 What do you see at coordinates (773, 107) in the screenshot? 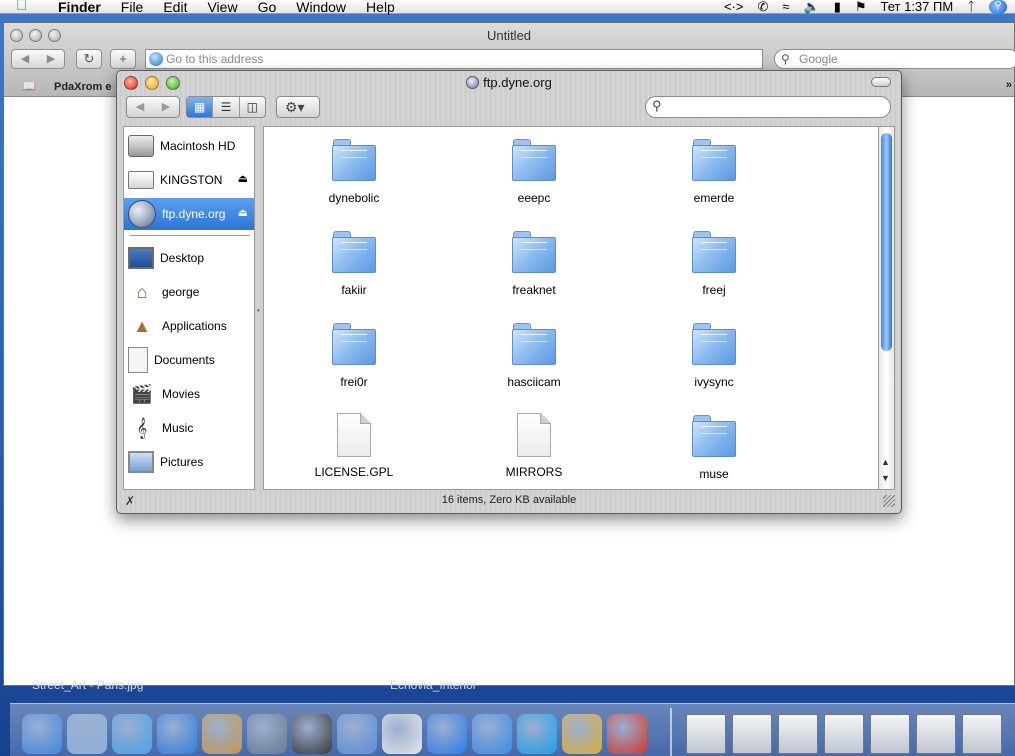
I see `finder-search-input` at bounding box center [773, 107].